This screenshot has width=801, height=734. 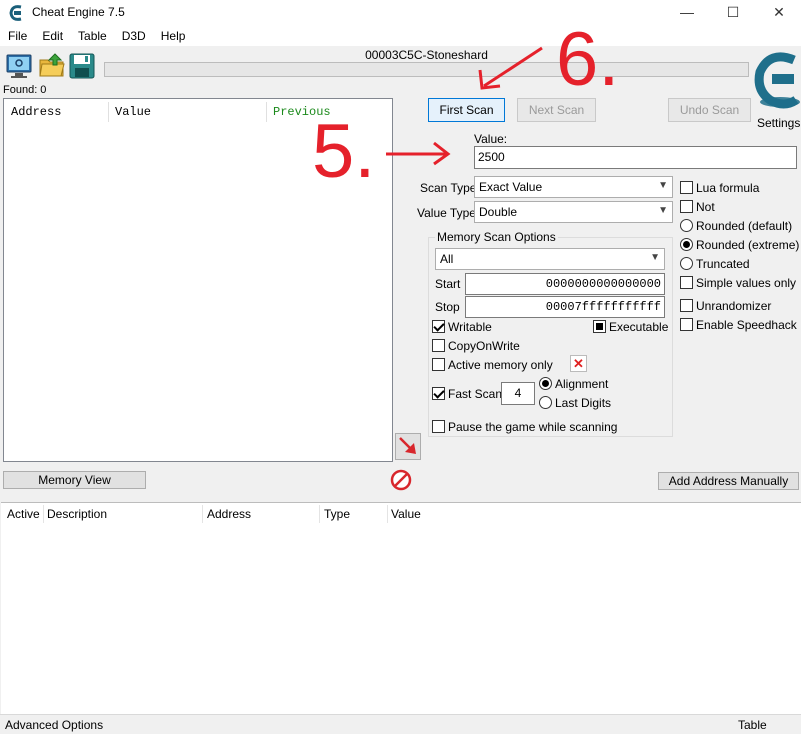 What do you see at coordinates (723, 264) in the screenshot?
I see `truncated-label: Truncated` at bounding box center [723, 264].